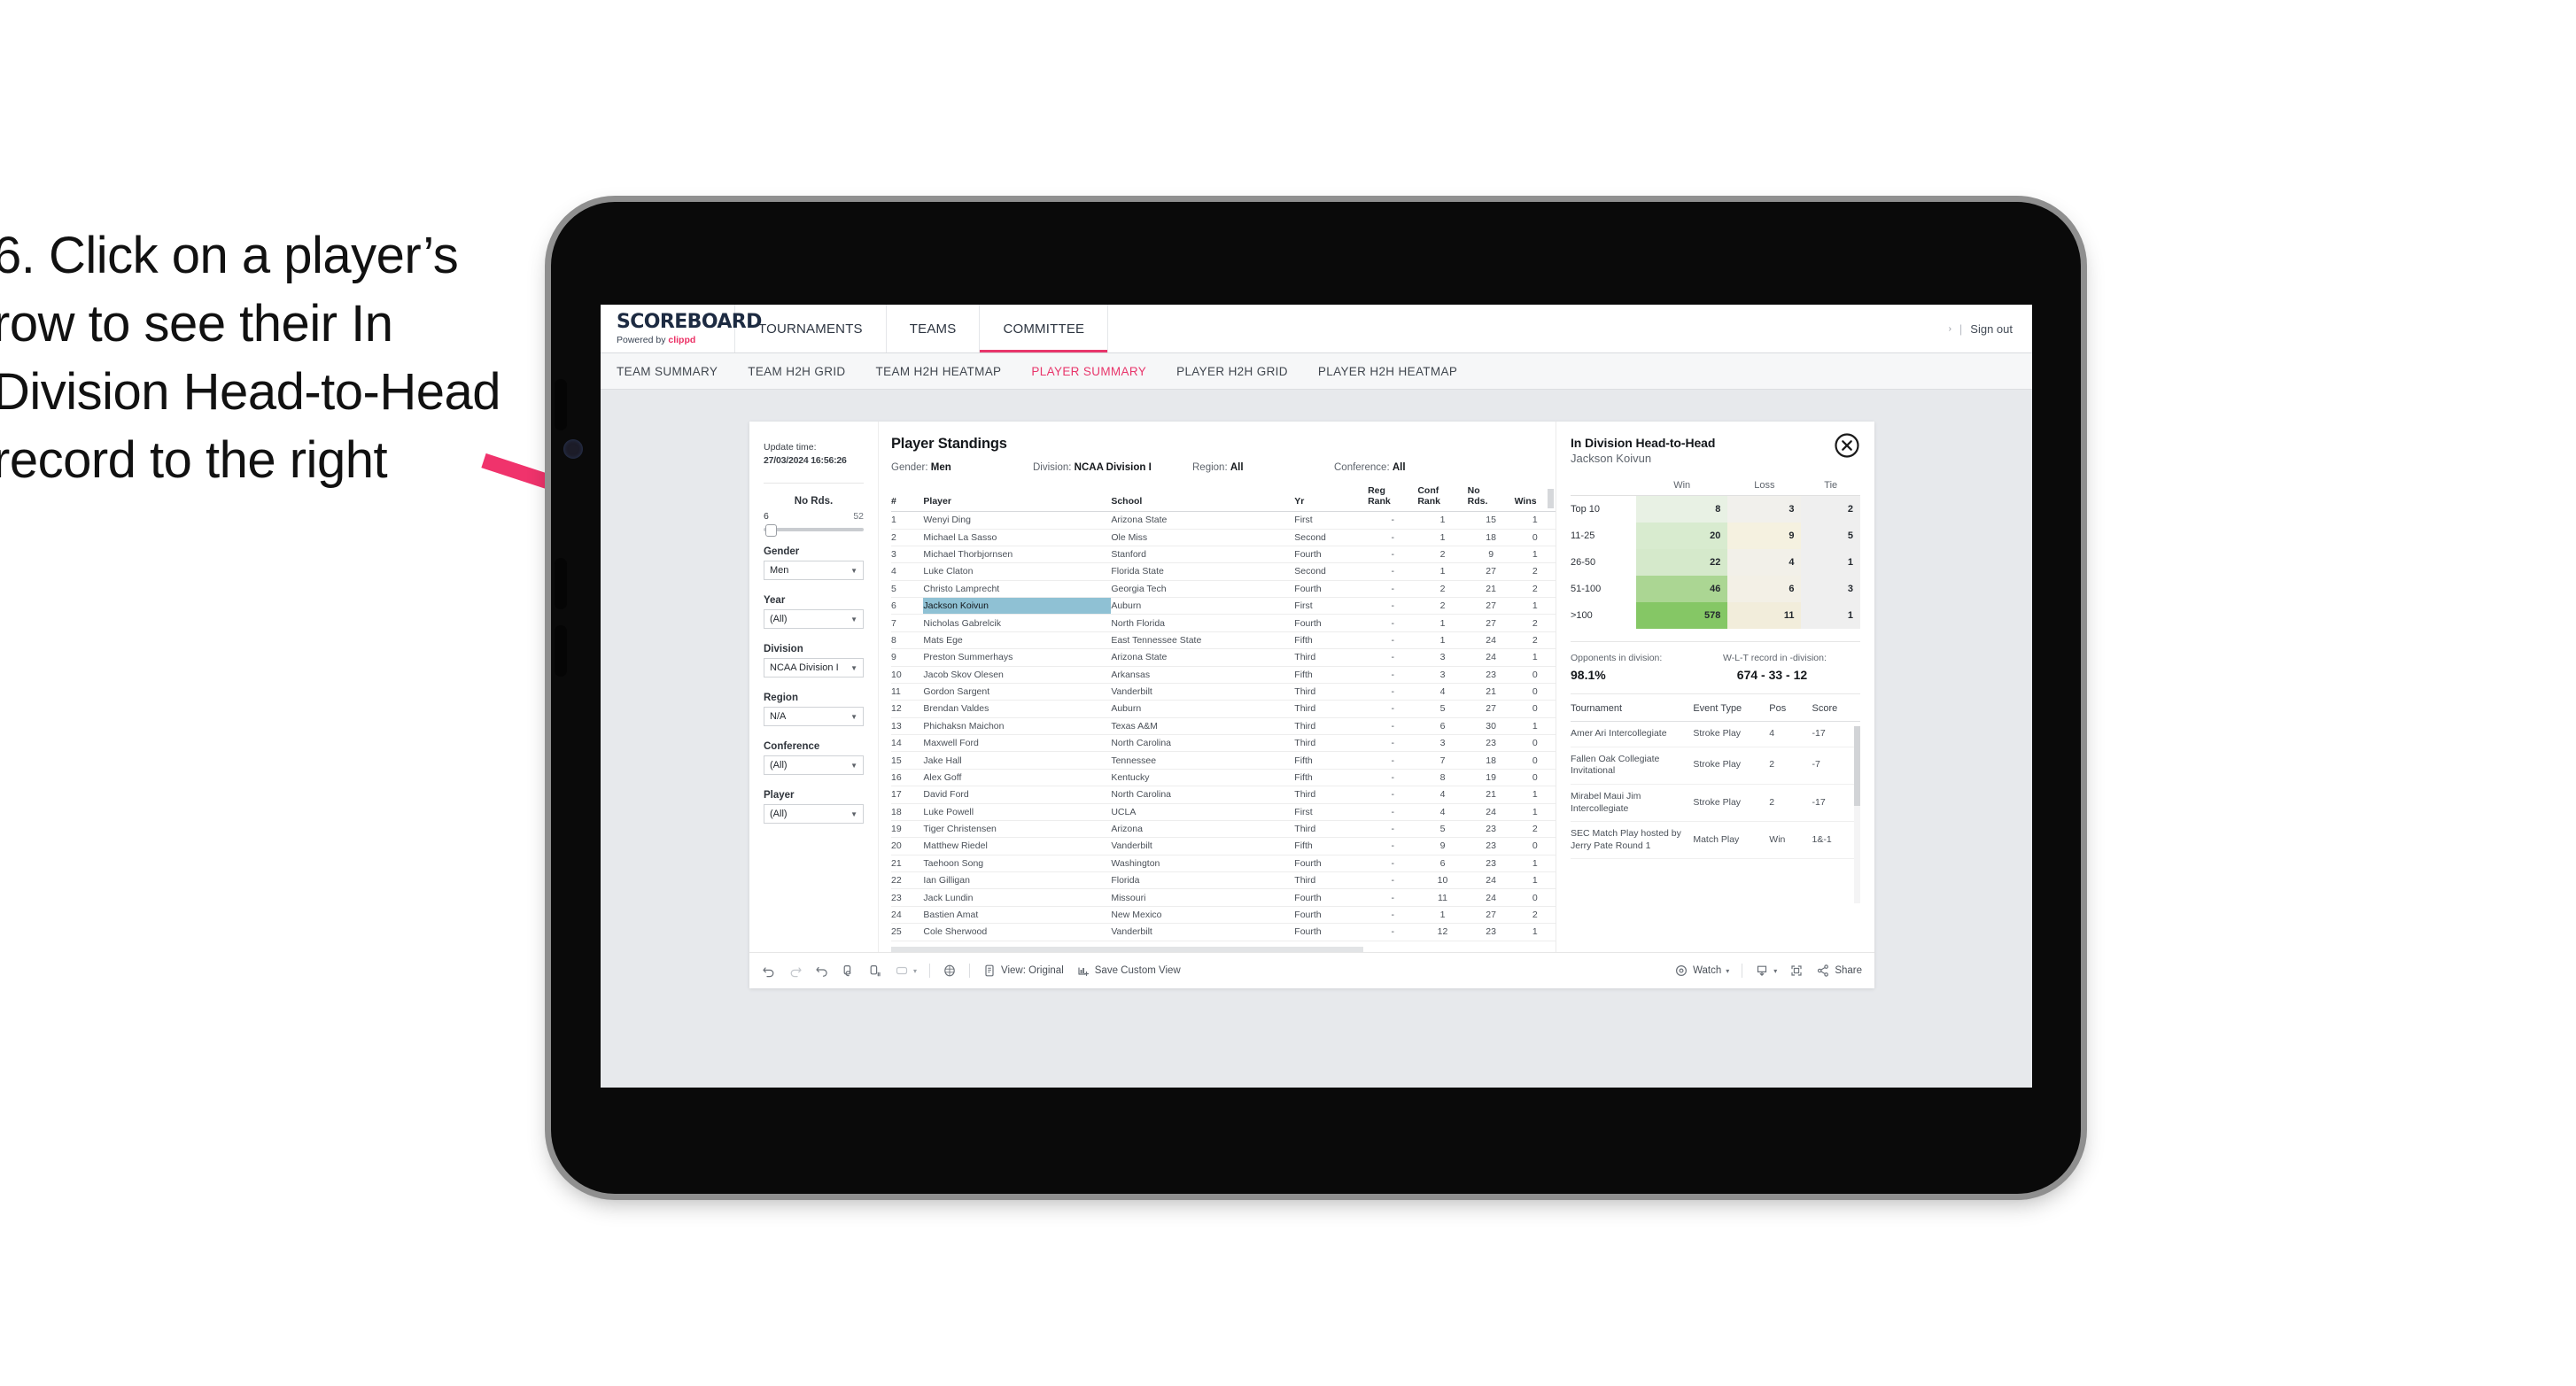 The width and height of the screenshot is (2576, 1386). What do you see at coordinates (1223, 571) in the screenshot?
I see `table-row: 4 Luke Claton Florida State Second -1 27 2` at bounding box center [1223, 571].